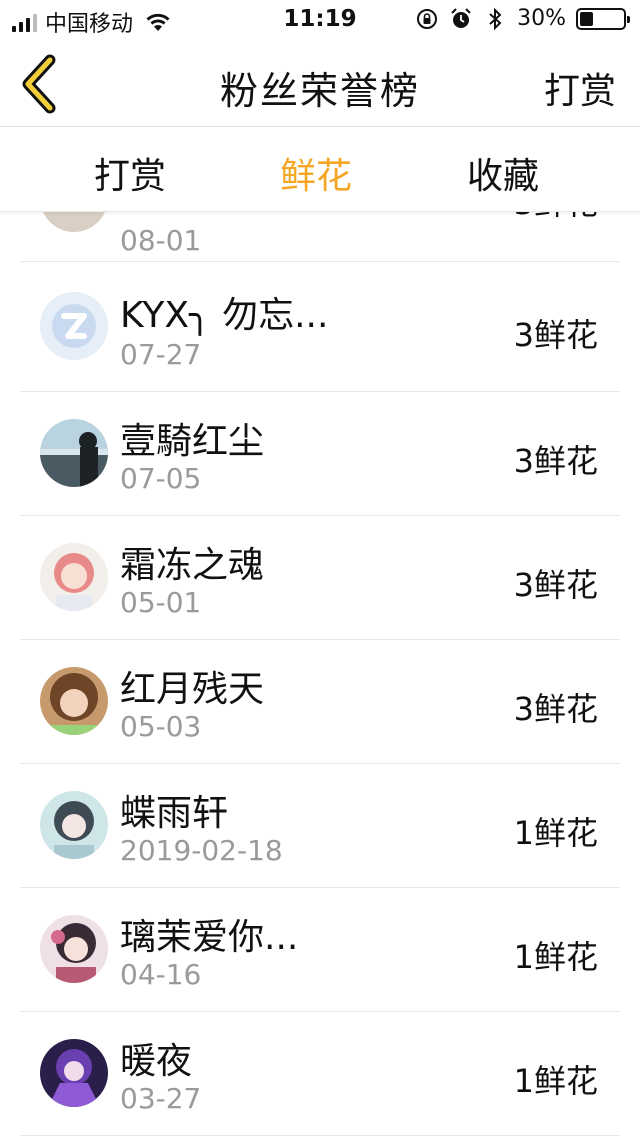 Image resolution: width=640 pixels, height=1136 pixels. What do you see at coordinates (320, 83) in the screenshot?
I see `nav-bar: 粉丝荣誉榜 打赏` at bounding box center [320, 83].